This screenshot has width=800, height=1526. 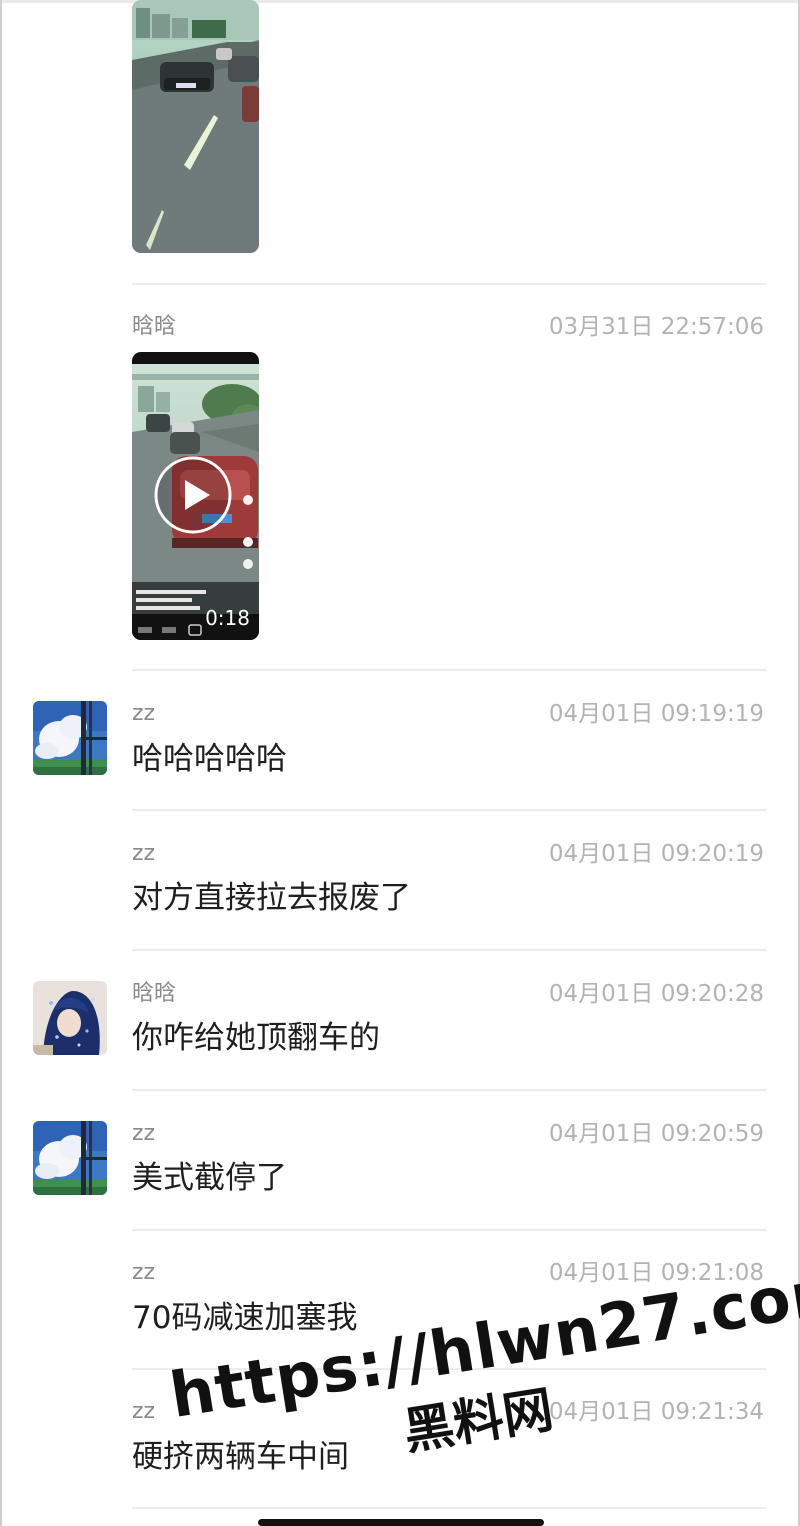 What do you see at coordinates (482, 1376) in the screenshot?
I see `watermark: https://hlwn27.com 黑料网` at bounding box center [482, 1376].